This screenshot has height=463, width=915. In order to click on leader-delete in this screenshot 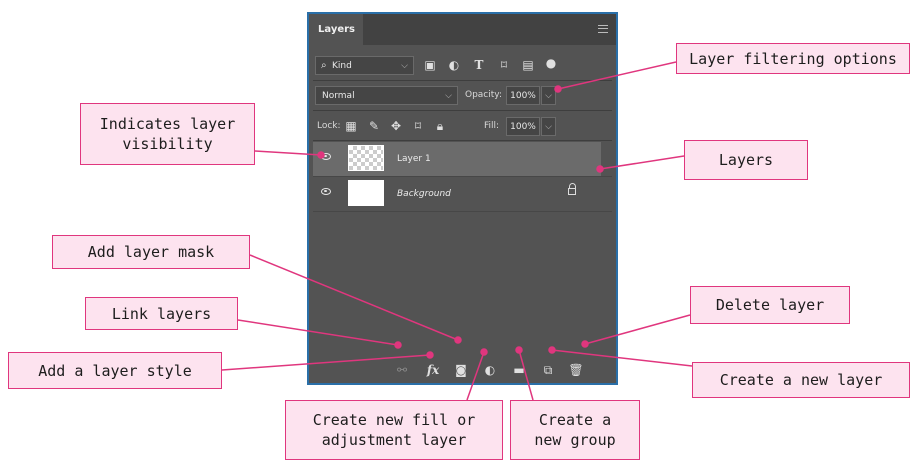, I will do `click(637, 329)`.